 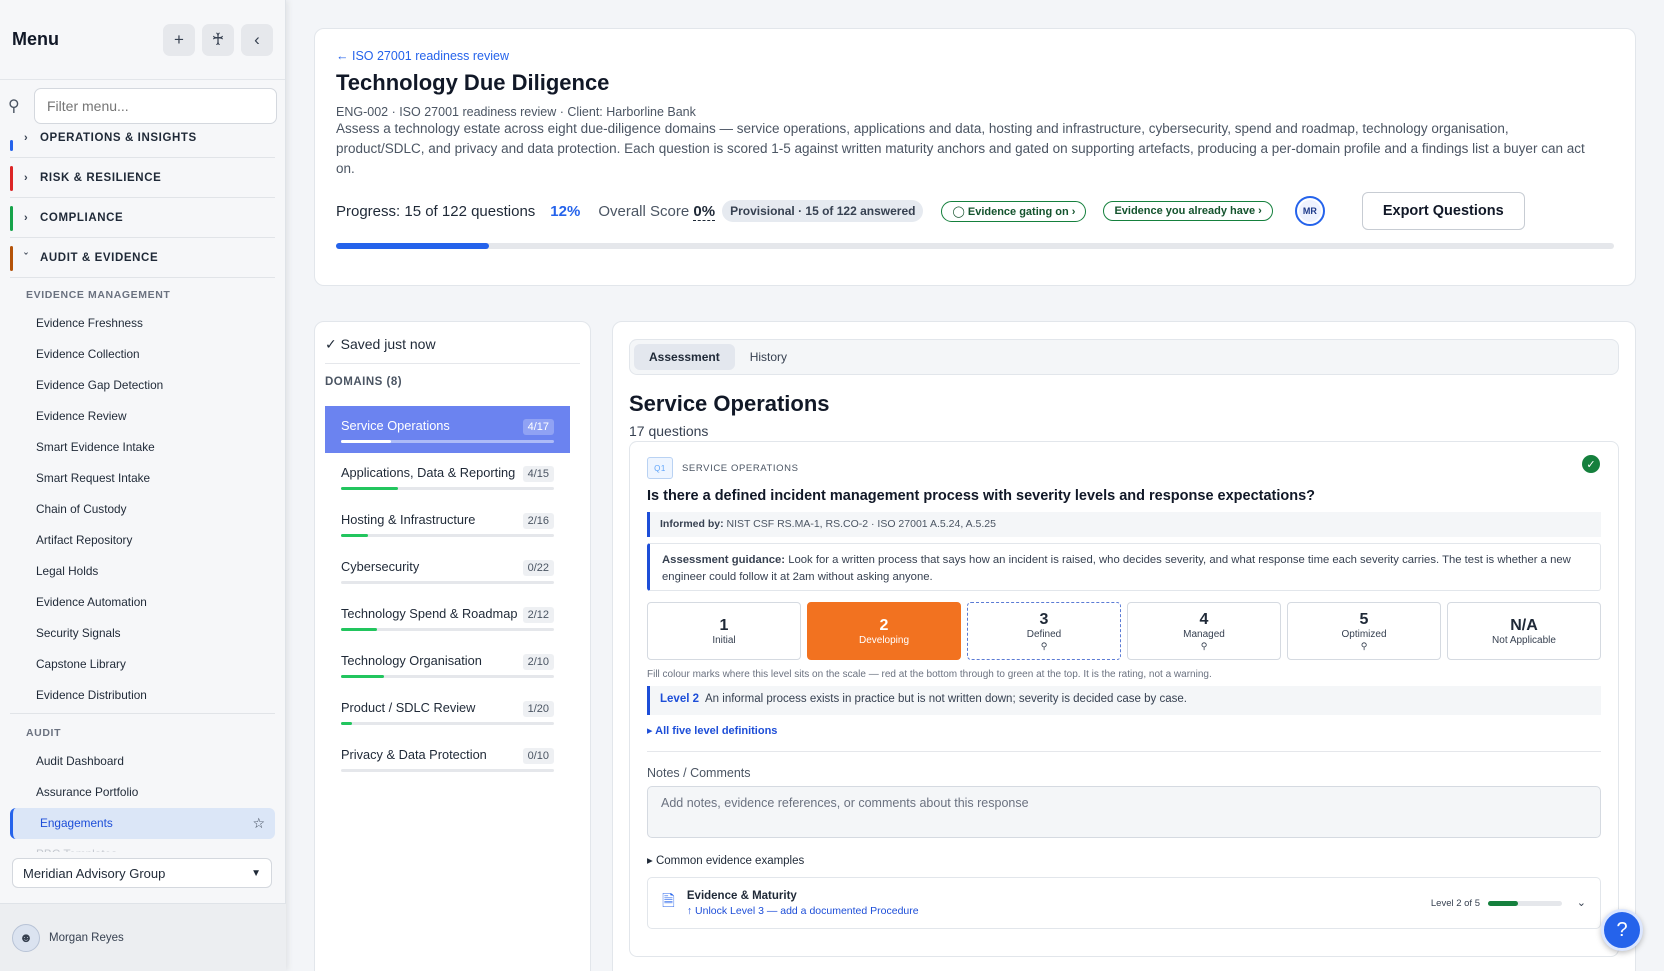 I want to click on domain-item: Cybersecurity 0/22, so click(x=447, y=570).